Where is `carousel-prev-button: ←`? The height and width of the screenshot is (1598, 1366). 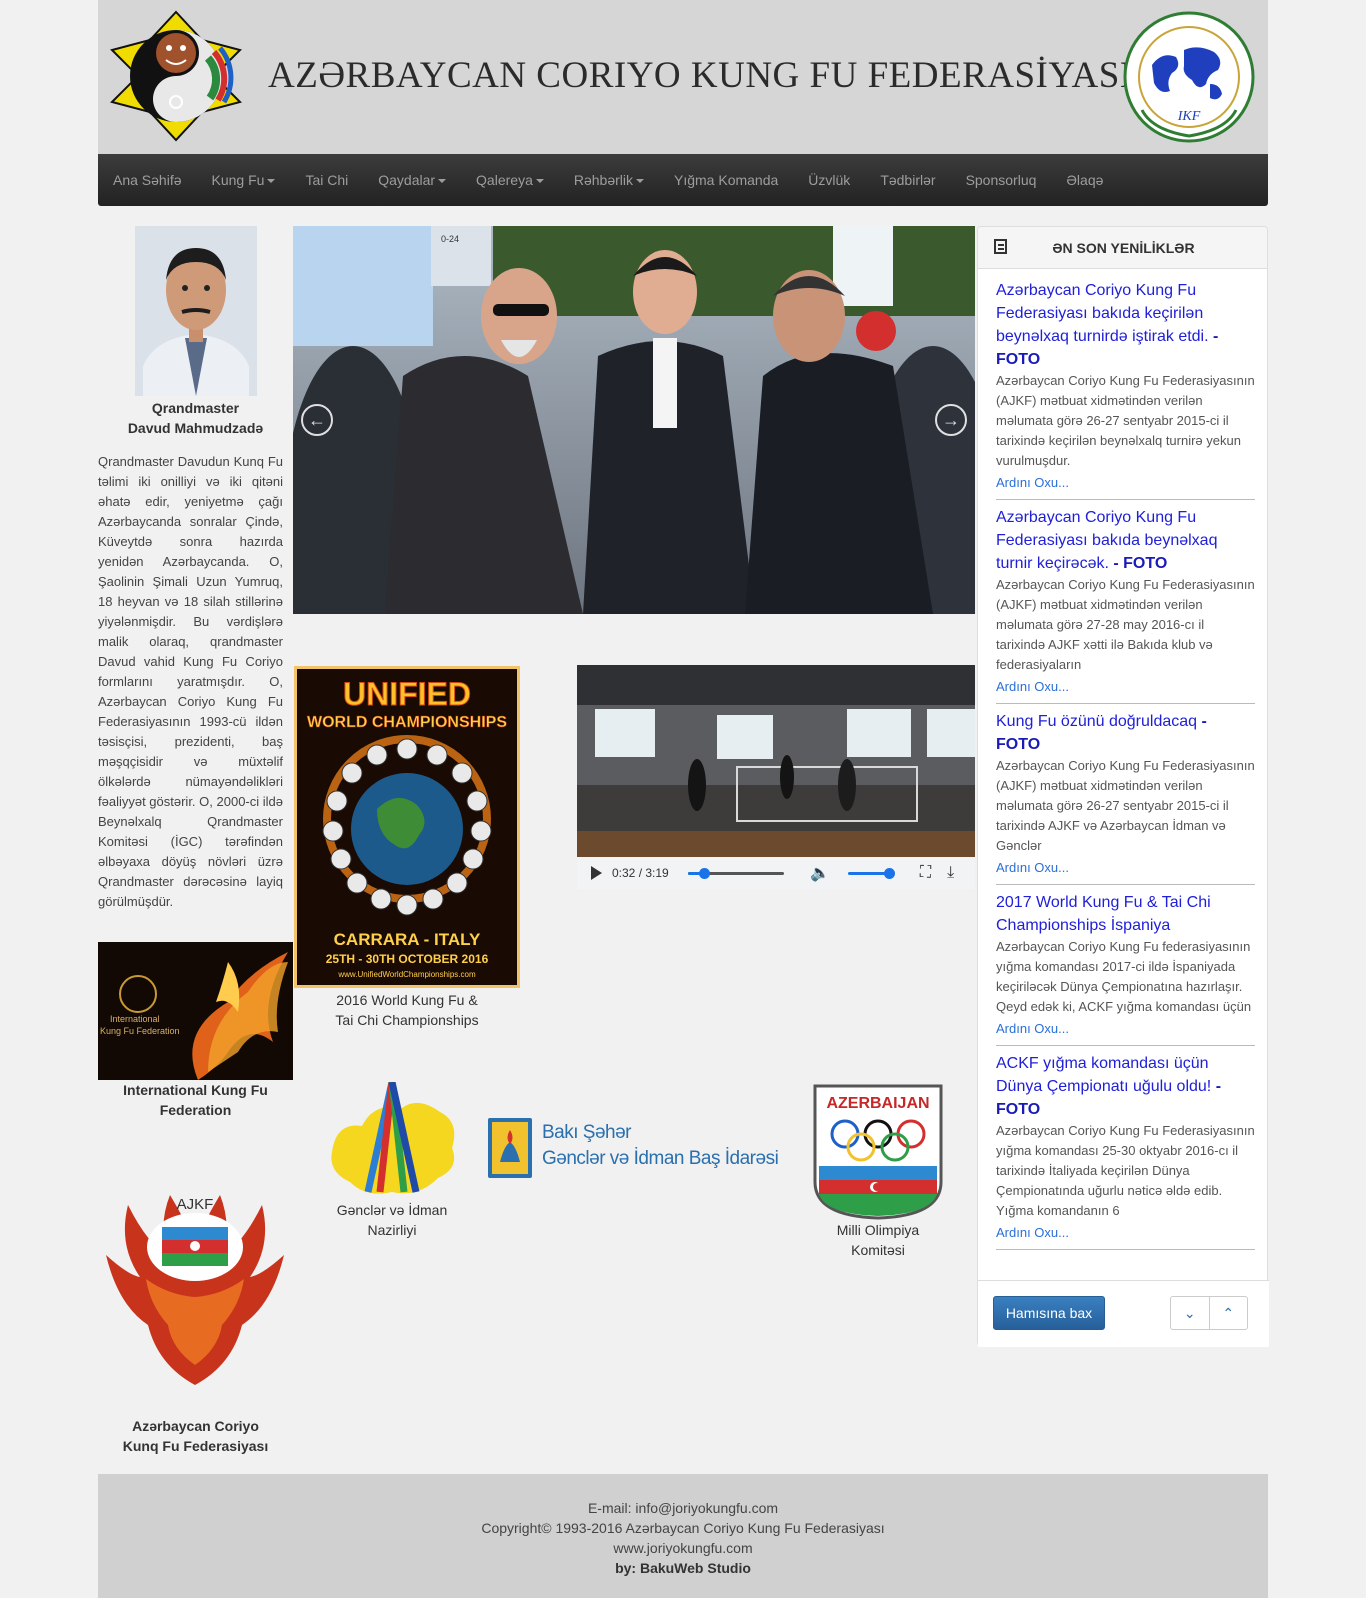
carousel-prev-button: ← is located at coordinates (317, 420).